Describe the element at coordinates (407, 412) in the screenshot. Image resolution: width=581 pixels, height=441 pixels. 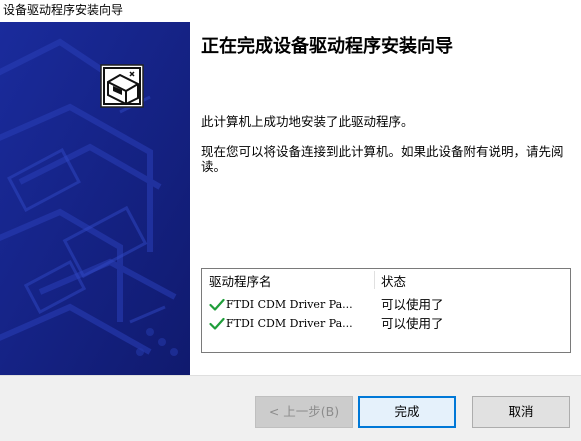
I see `finish-button: 完成` at that location.